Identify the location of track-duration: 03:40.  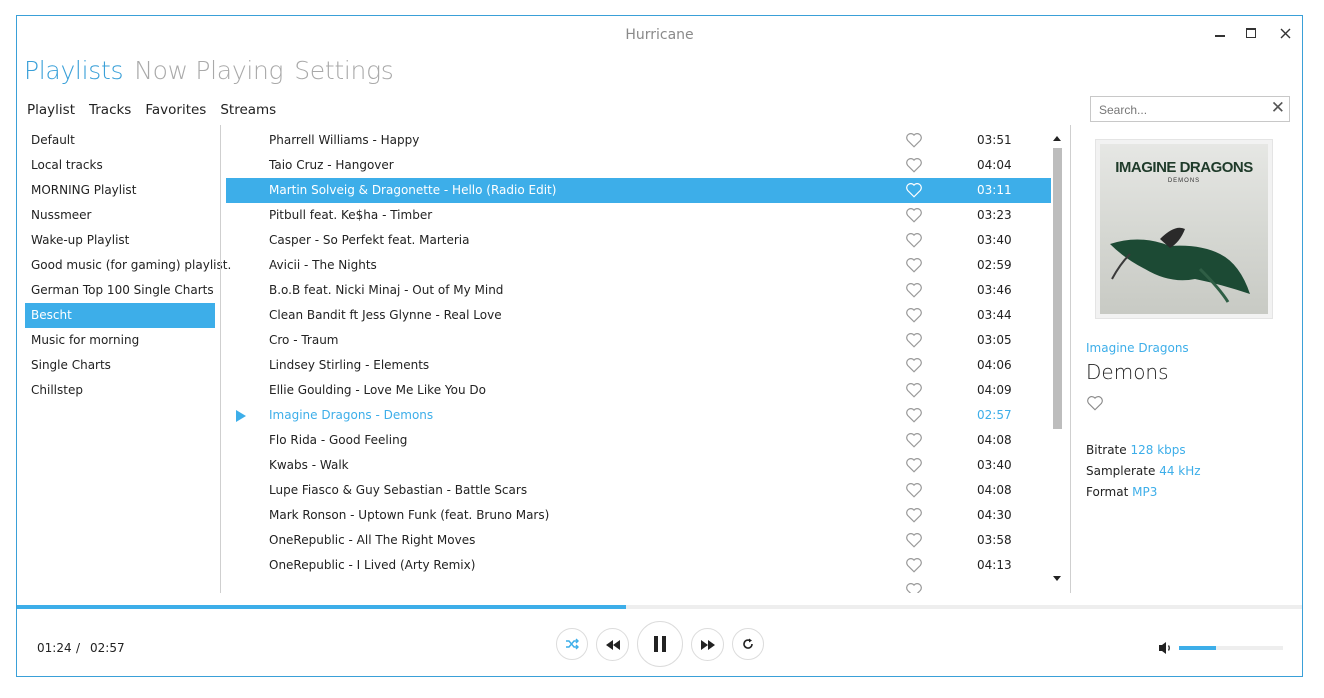
(994, 240).